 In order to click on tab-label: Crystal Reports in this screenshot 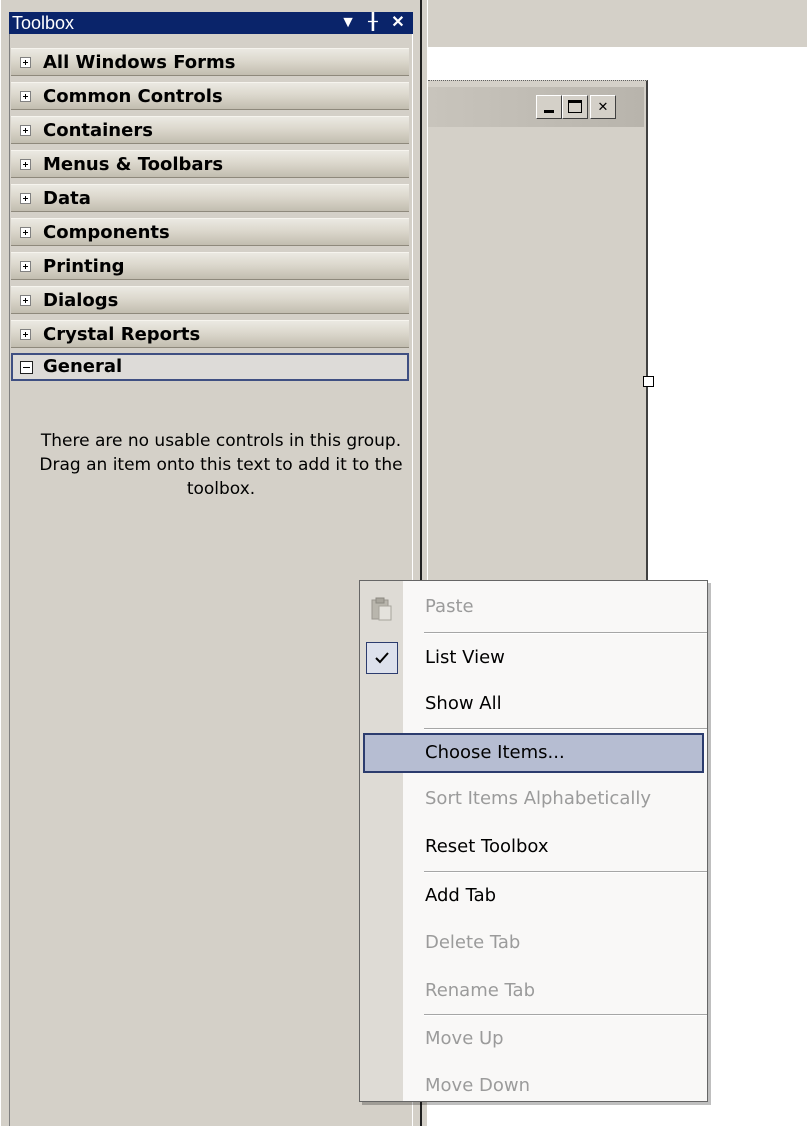, I will do `click(122, 334)`.